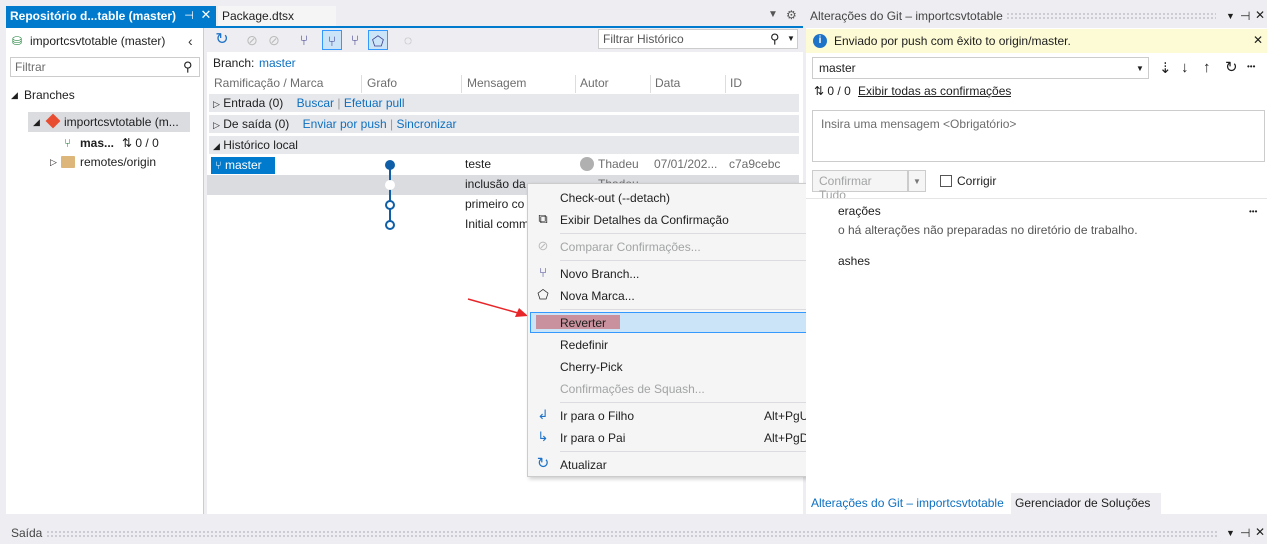  What do you see at coordinates (594, 84) in the screenshot?
I see `column-header-author: Autor` at bounding box center [594, 84].